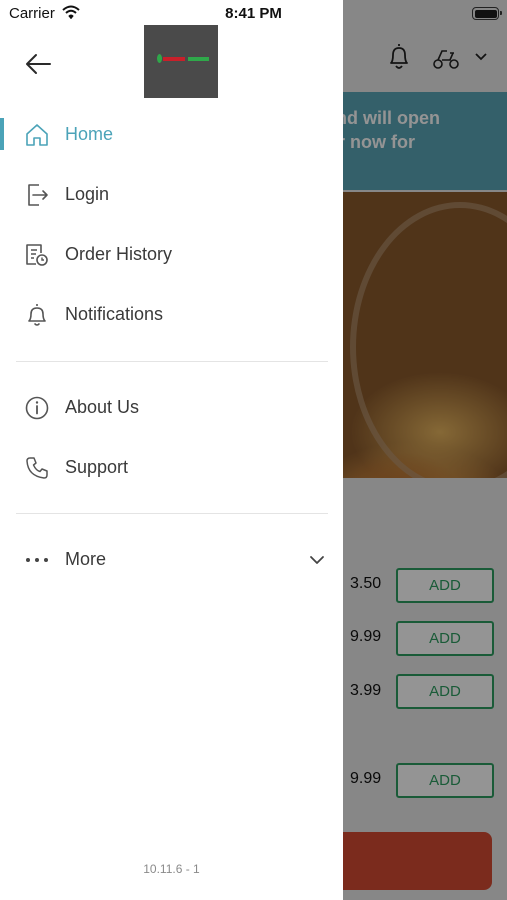  What do you see at coordinates (38, 64) in the screenshot?
I see `back-arrow-icon` at bounding box center [38, 64].